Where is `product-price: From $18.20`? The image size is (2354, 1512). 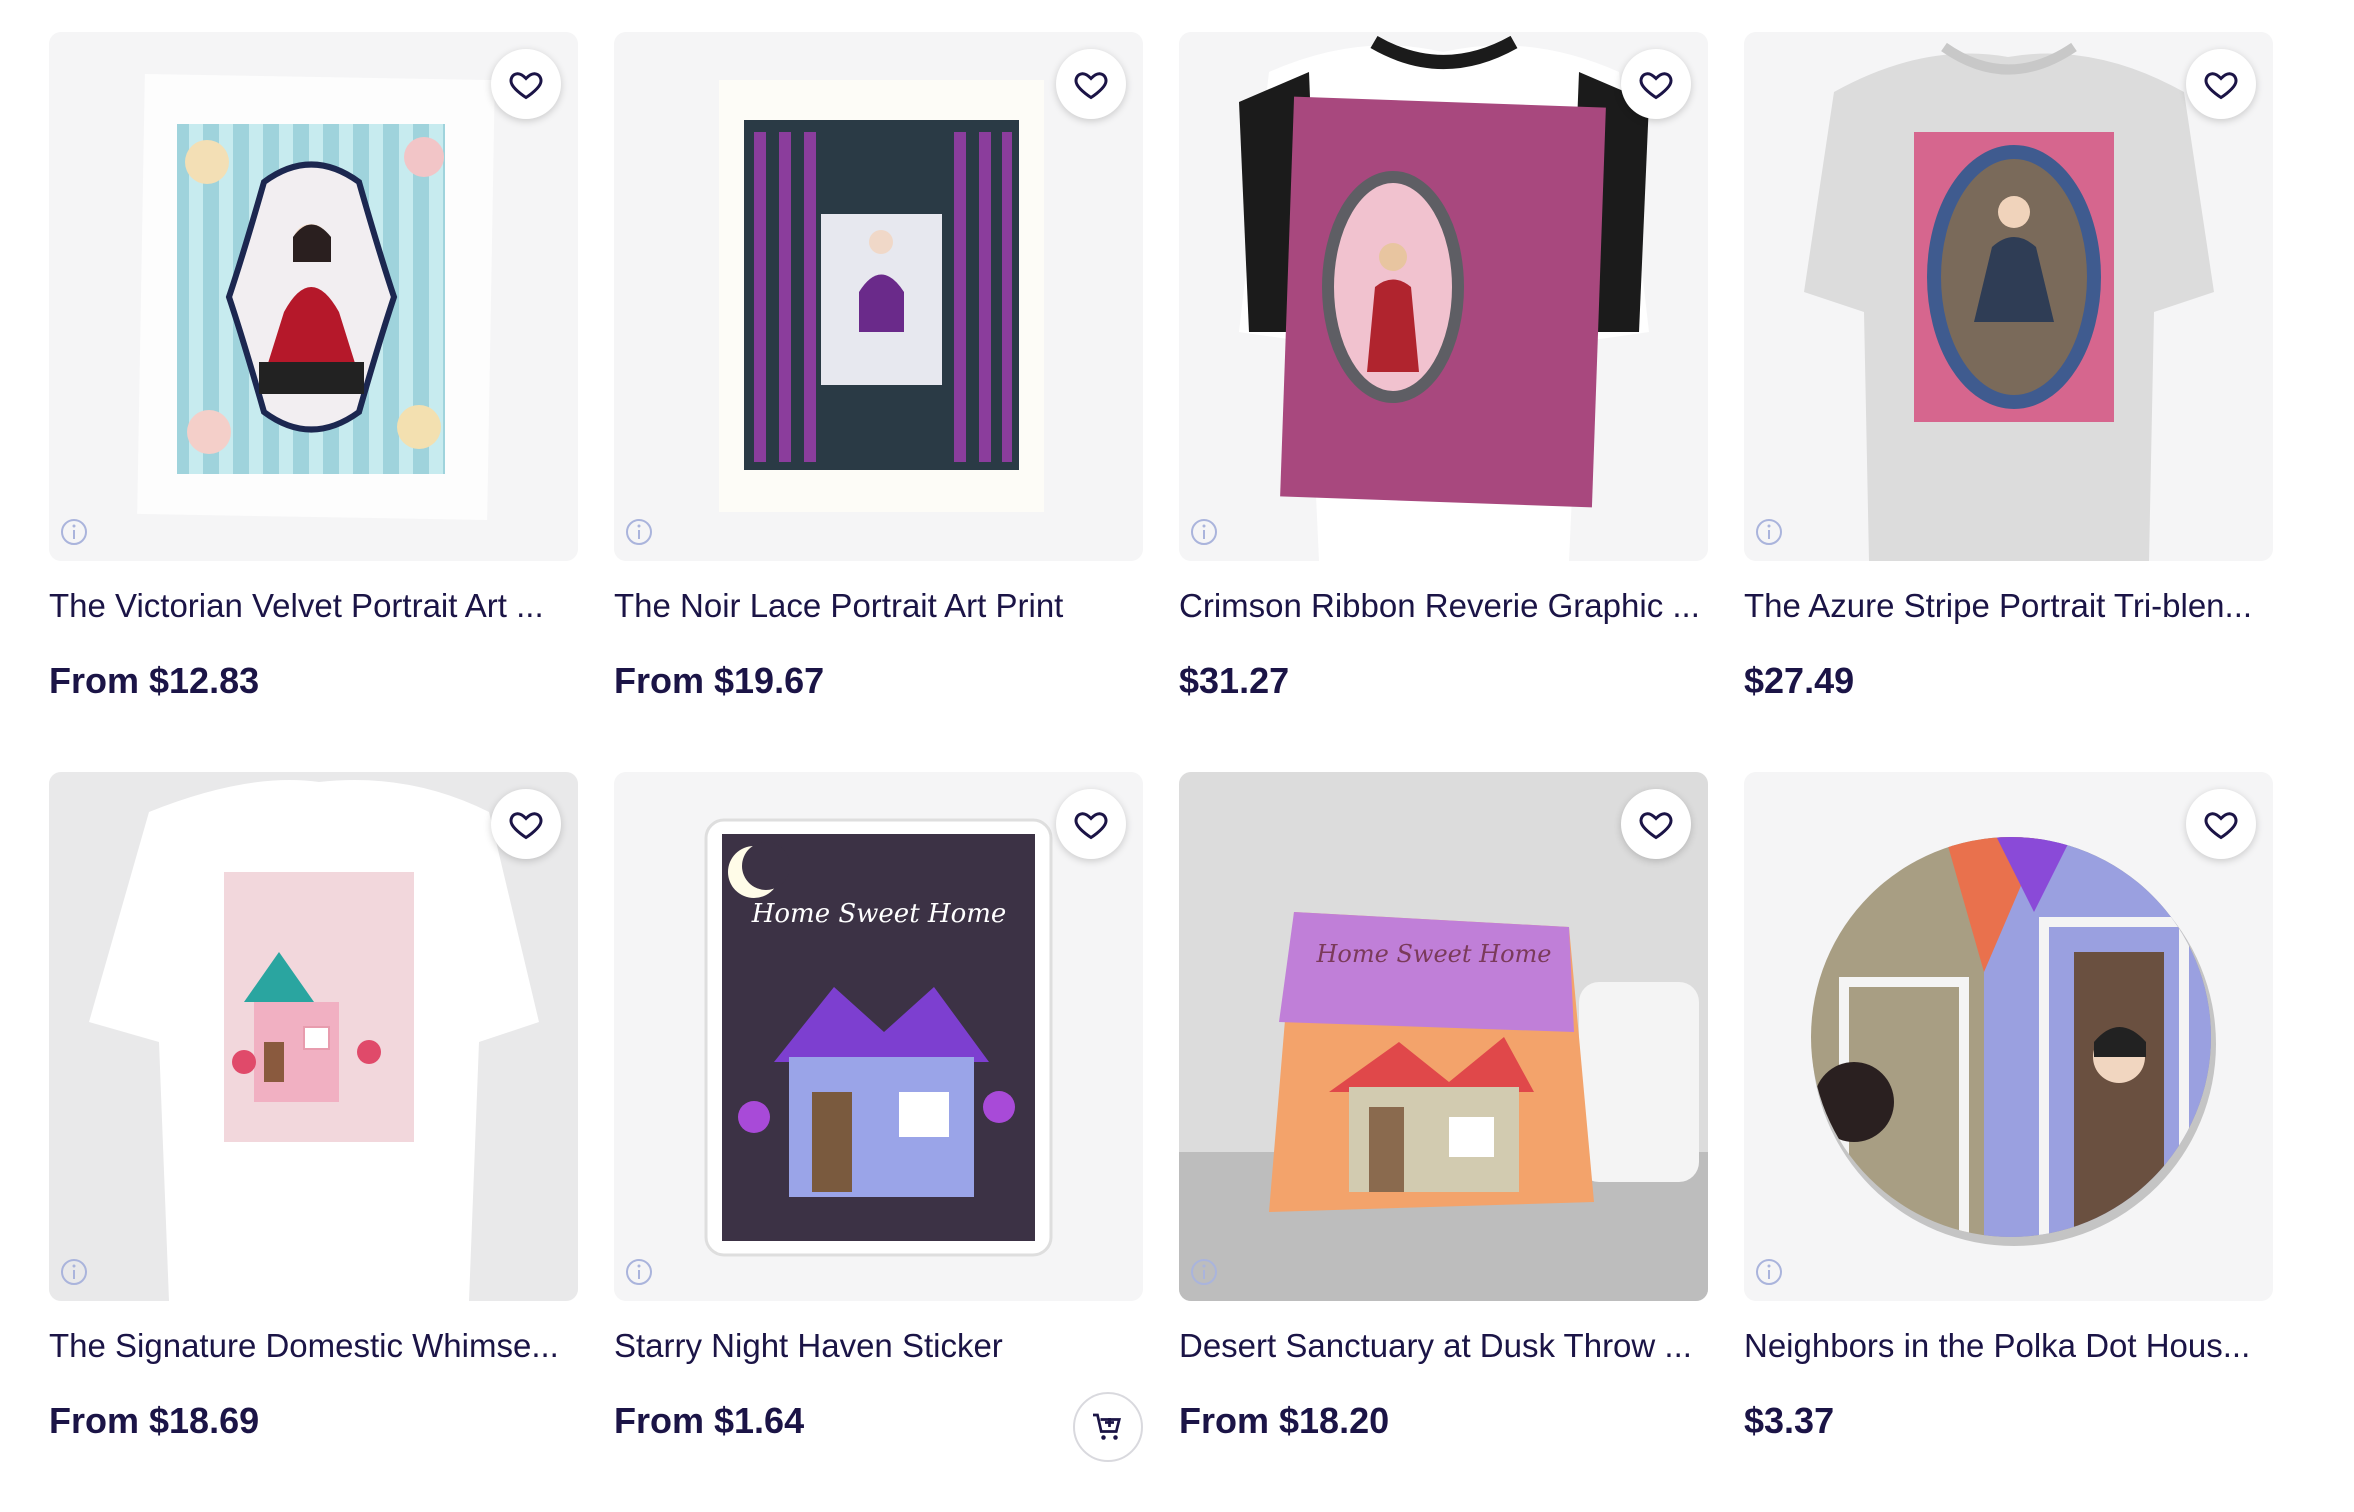 product-price: From $18.20 is located at coordinates (1284, 1420).